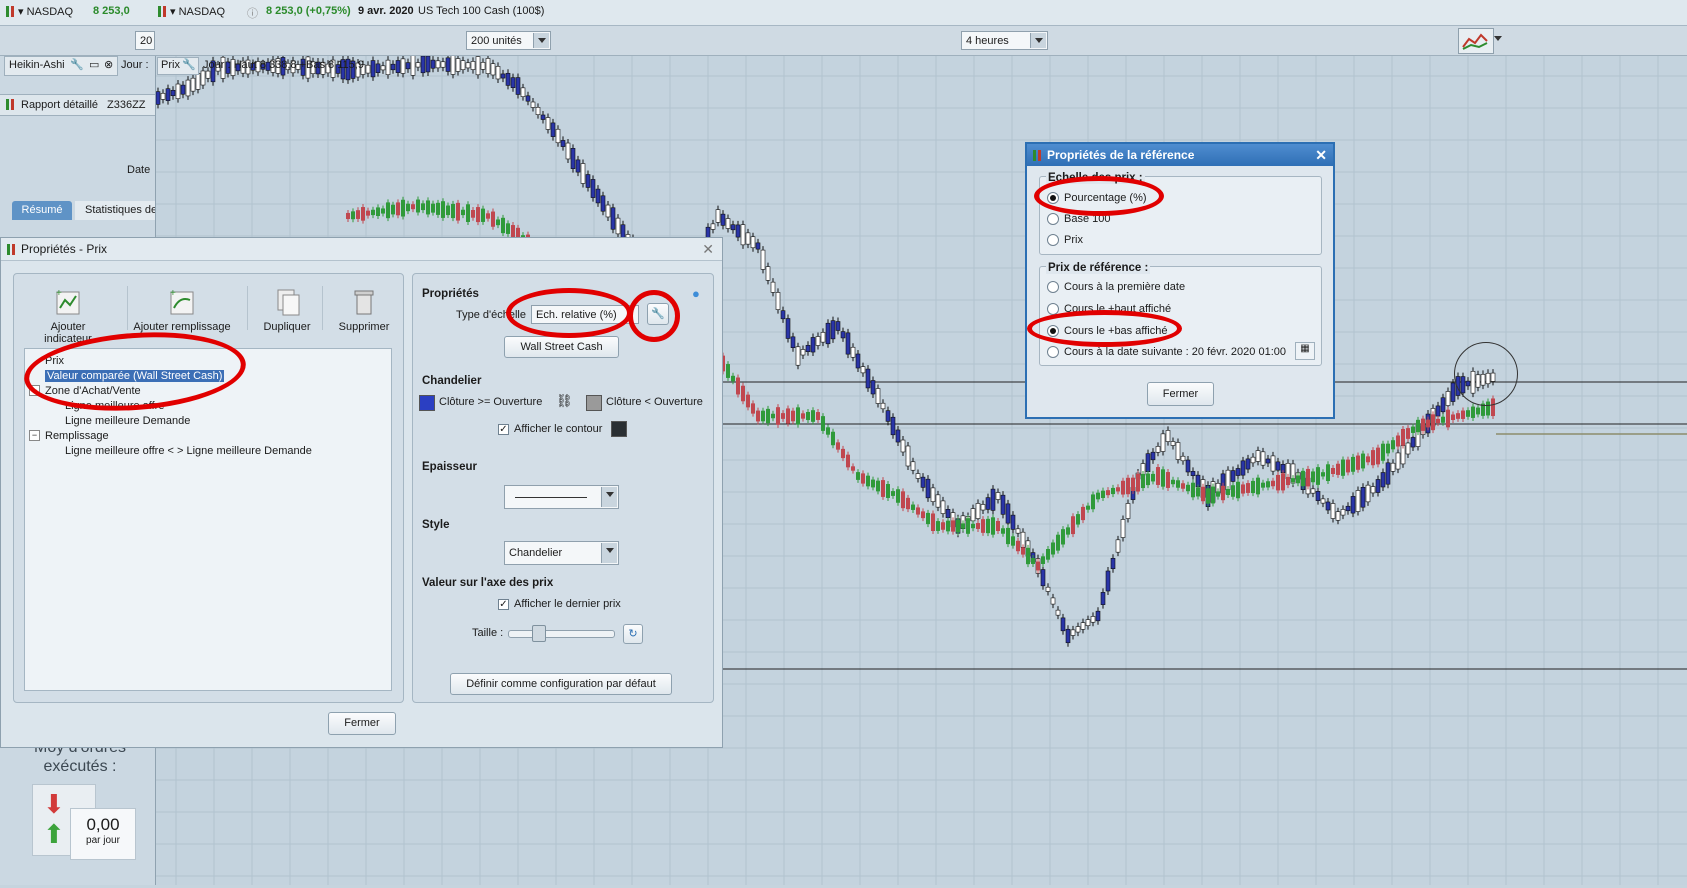  What do you see at coordinates (1476, 41) in the screenshot?
I see `chart-type-button` at bounding box center [1476, 41].